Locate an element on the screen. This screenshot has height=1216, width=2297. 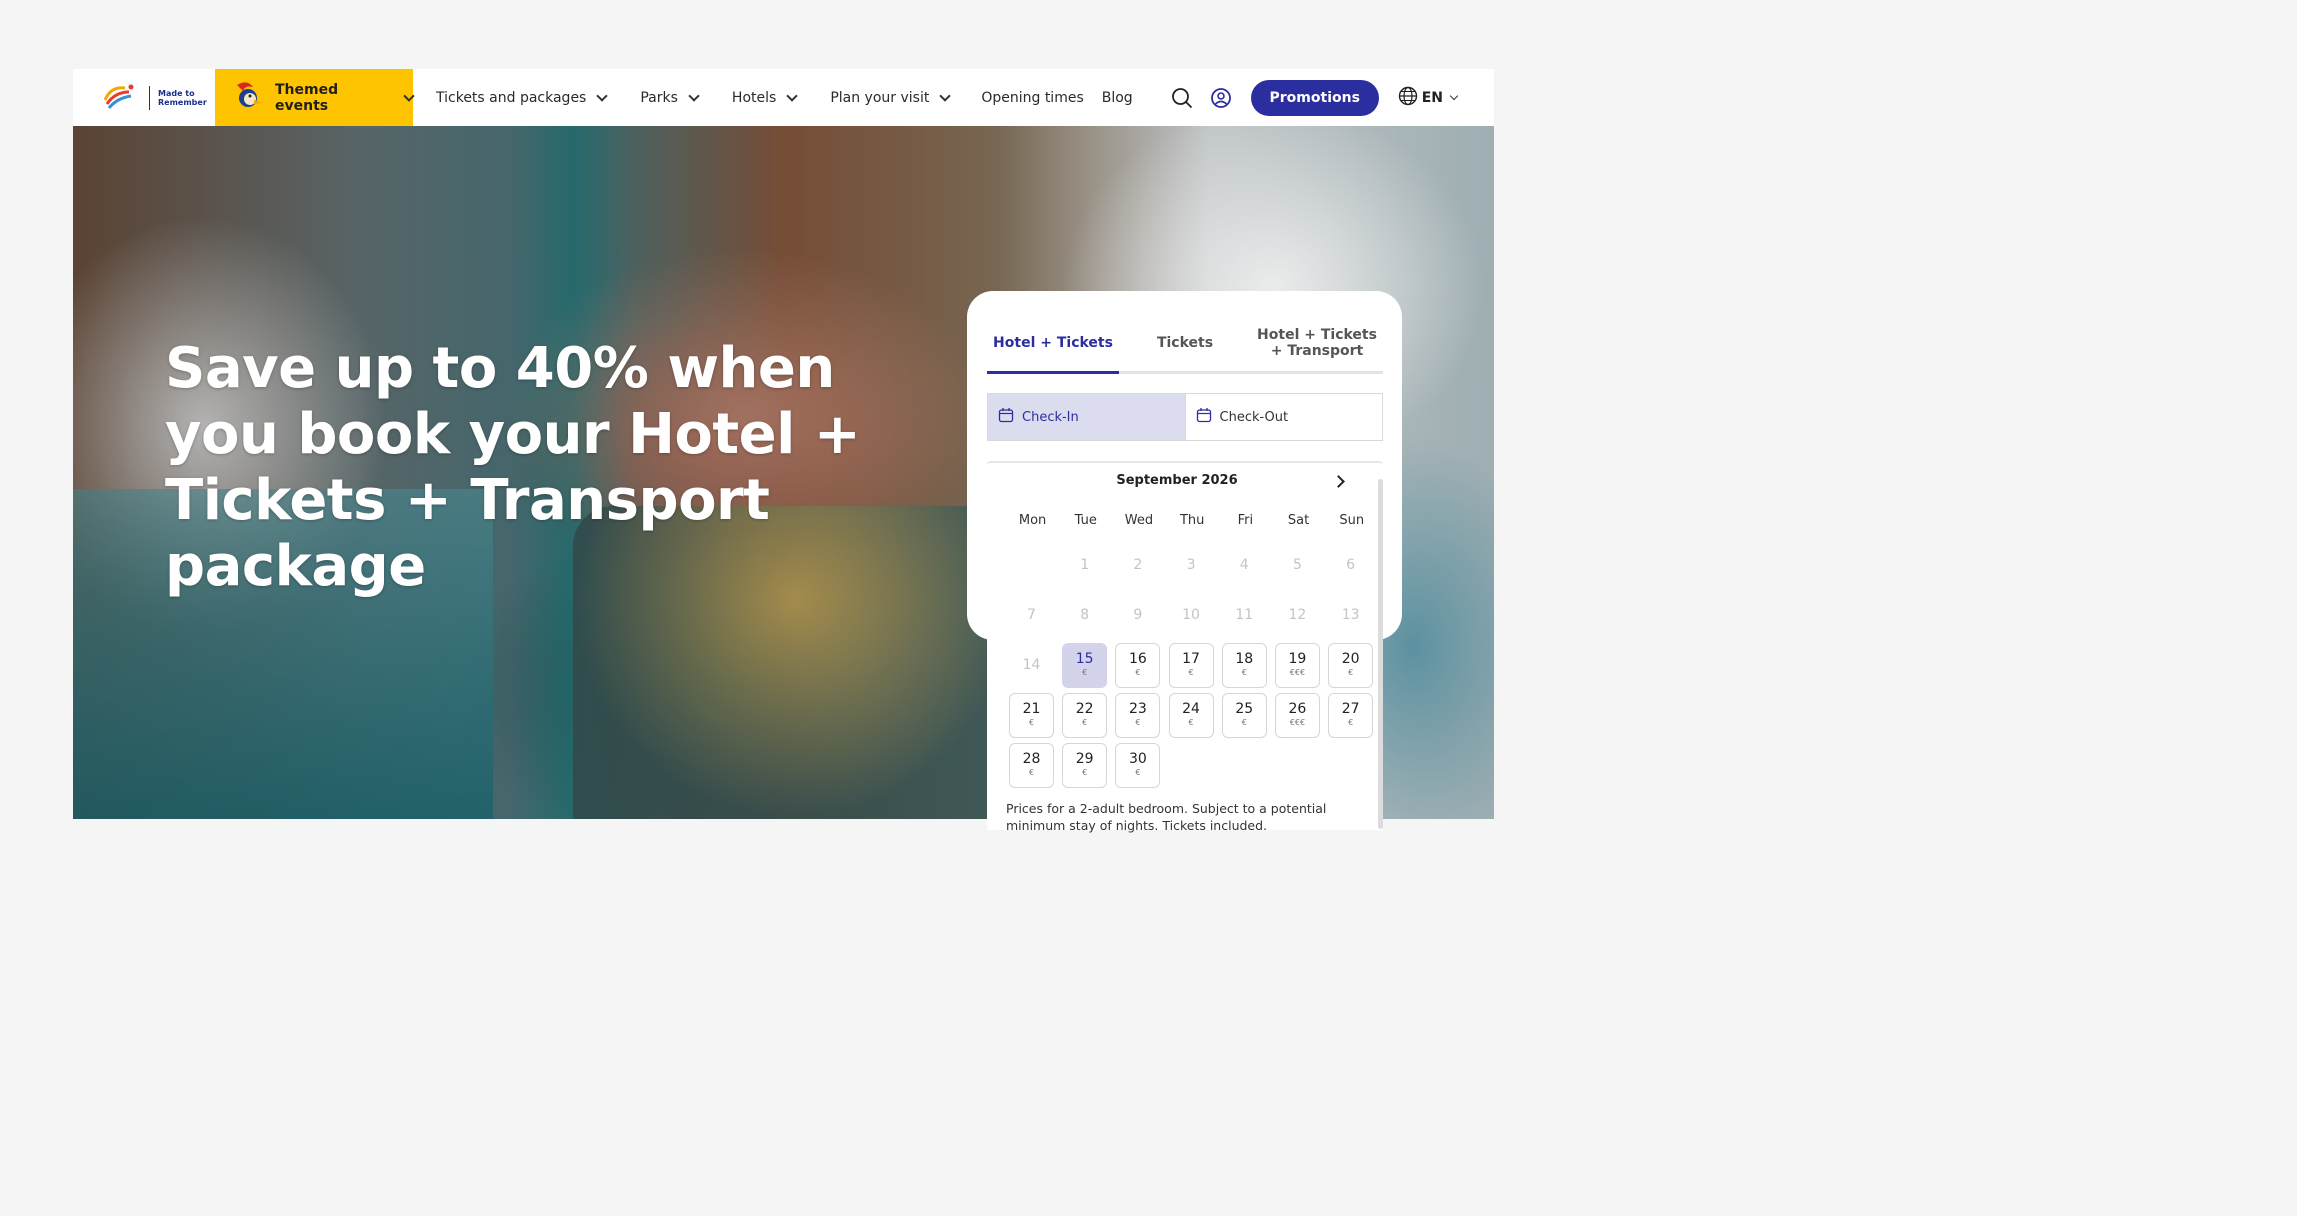
calendar-day: 5 is located at coordinates (1297, 565).